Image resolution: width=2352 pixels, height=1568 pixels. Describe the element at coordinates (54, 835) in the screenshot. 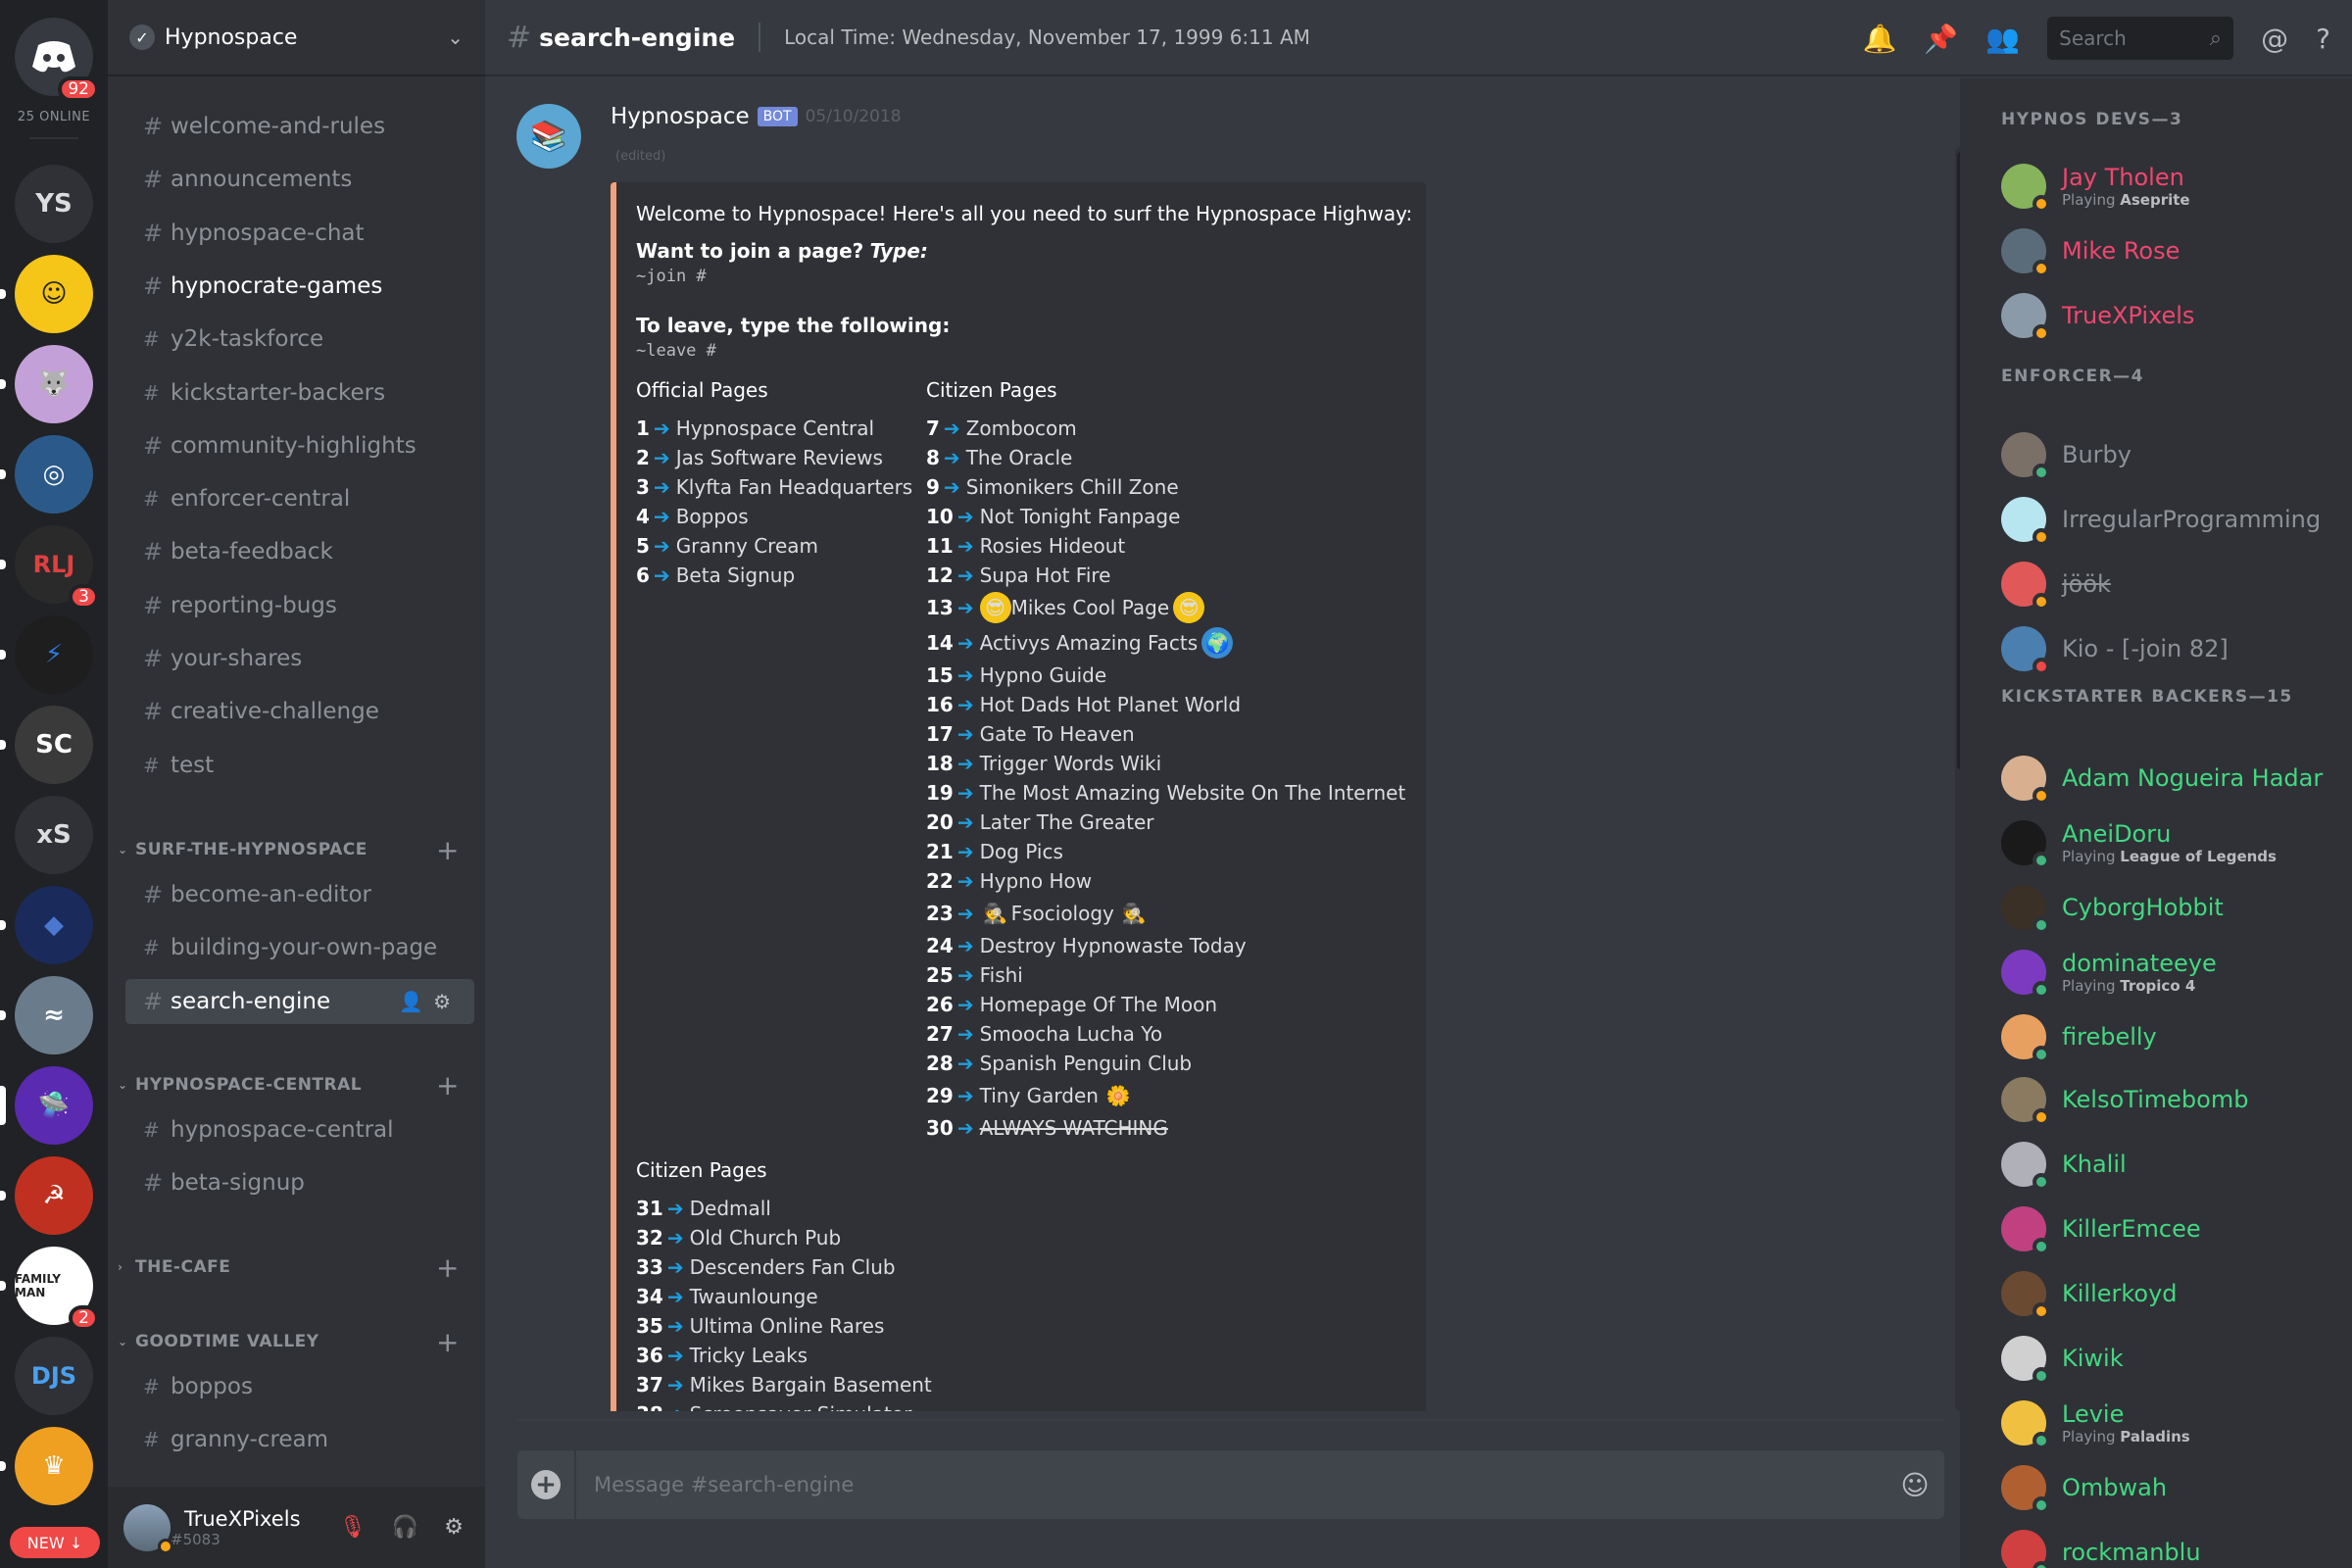

I see `server-icon: xS` at that location.